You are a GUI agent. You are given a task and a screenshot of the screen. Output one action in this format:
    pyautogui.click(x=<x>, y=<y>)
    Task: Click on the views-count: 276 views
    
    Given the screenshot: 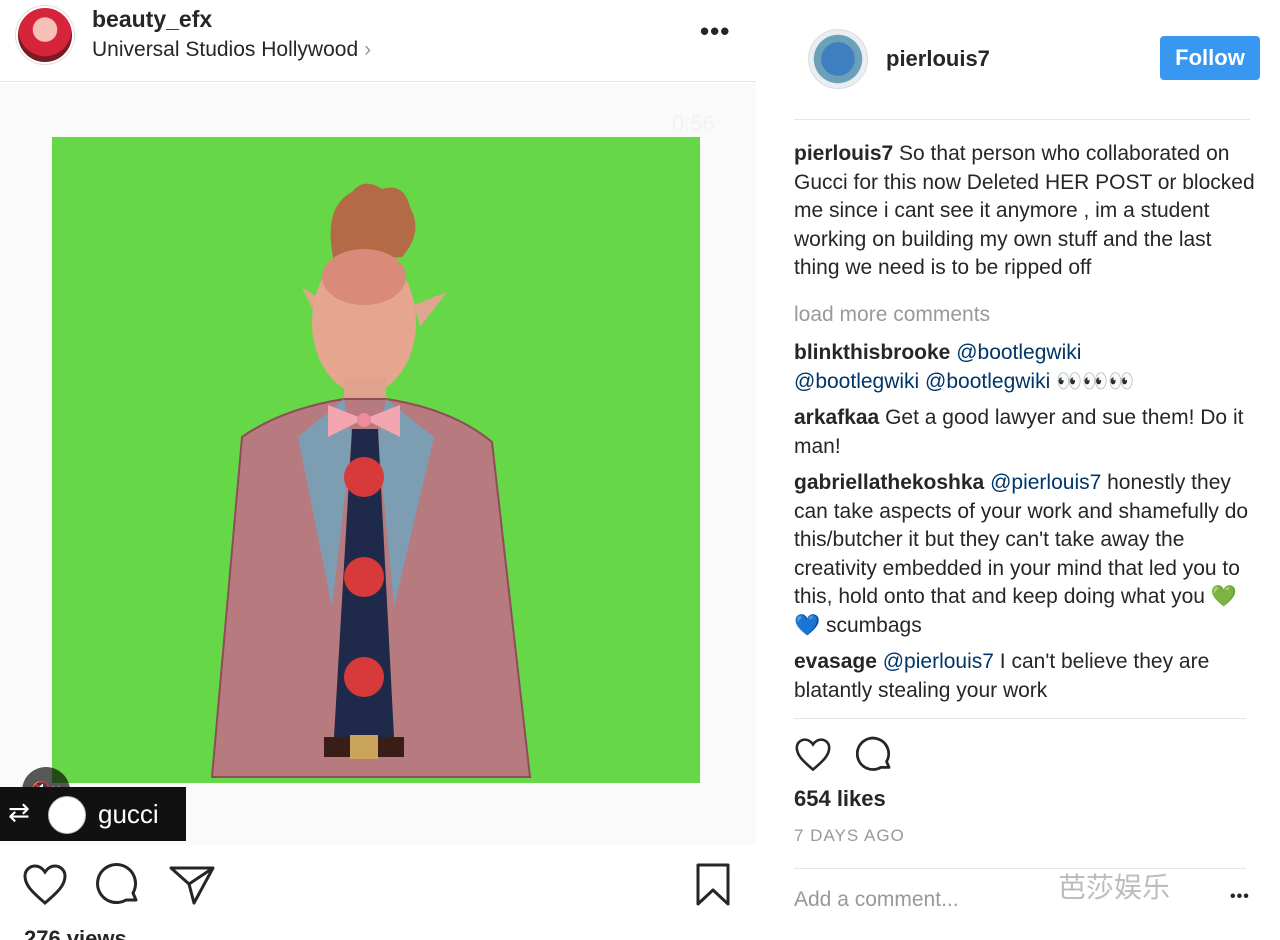 What is the action you would take?
    pyautogui.click(x=75, y=933)
    